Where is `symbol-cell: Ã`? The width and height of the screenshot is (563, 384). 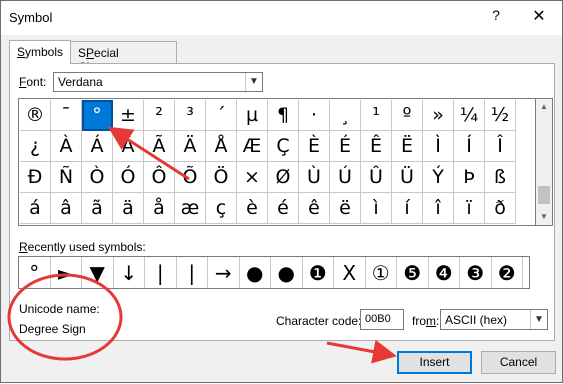 symbol-cell: Ã is located at coordinates (159, 146).